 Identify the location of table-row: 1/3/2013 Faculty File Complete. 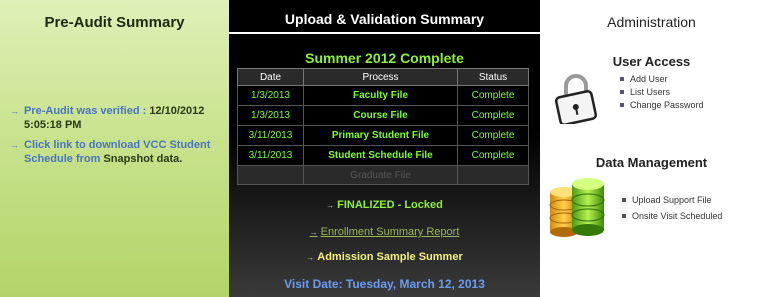
(383, 95).